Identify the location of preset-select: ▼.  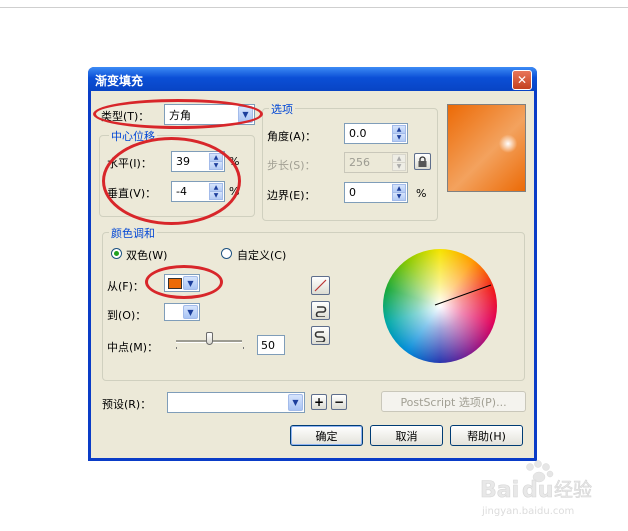
(236, 402).